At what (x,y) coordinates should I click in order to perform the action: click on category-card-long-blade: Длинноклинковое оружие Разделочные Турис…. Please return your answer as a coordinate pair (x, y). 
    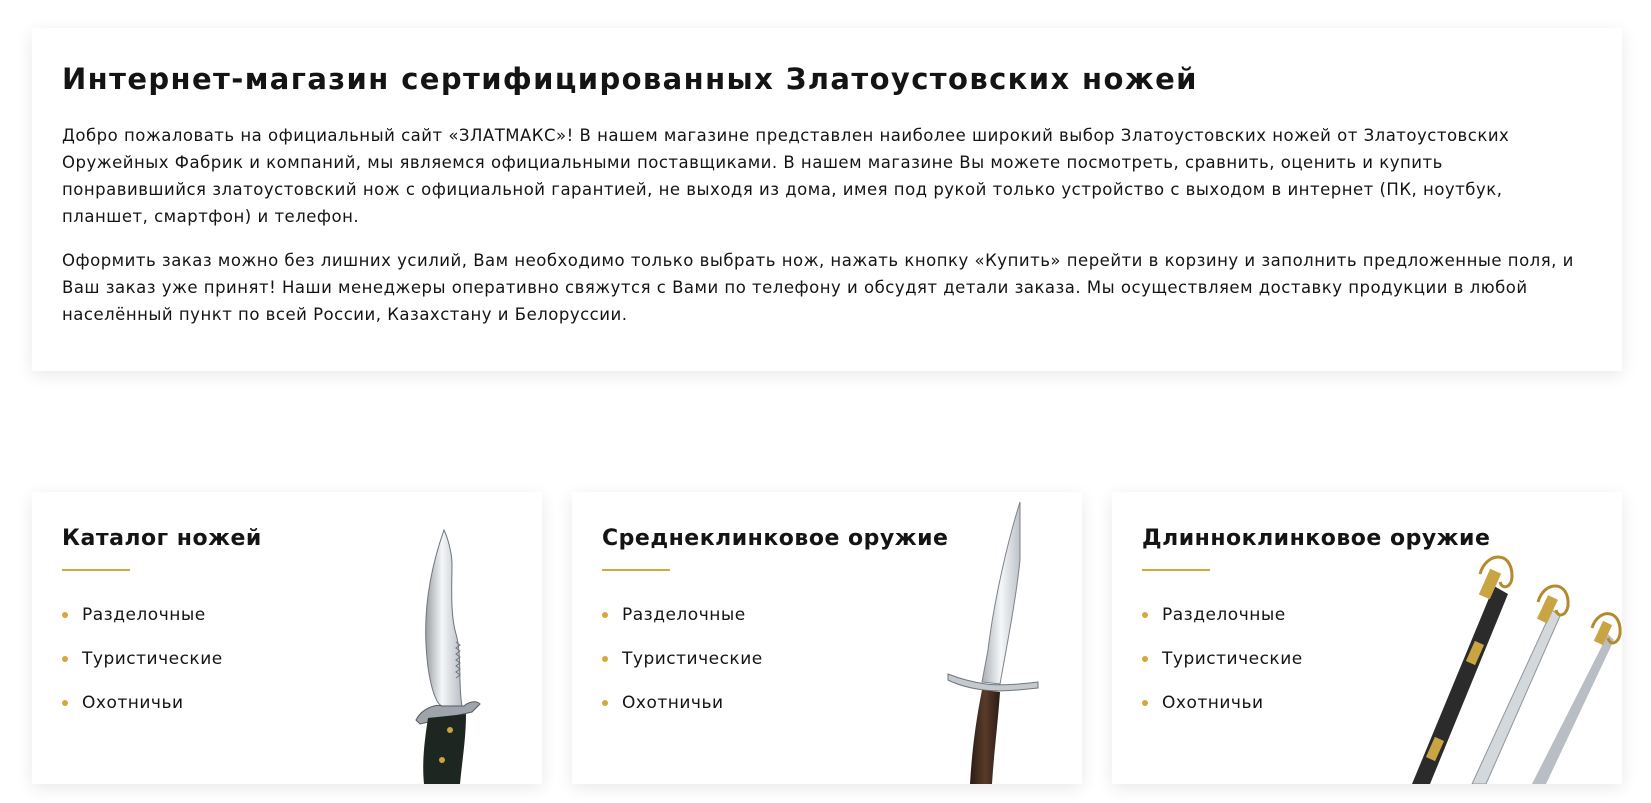
    Looking at the image, I should click on (1367, 638).